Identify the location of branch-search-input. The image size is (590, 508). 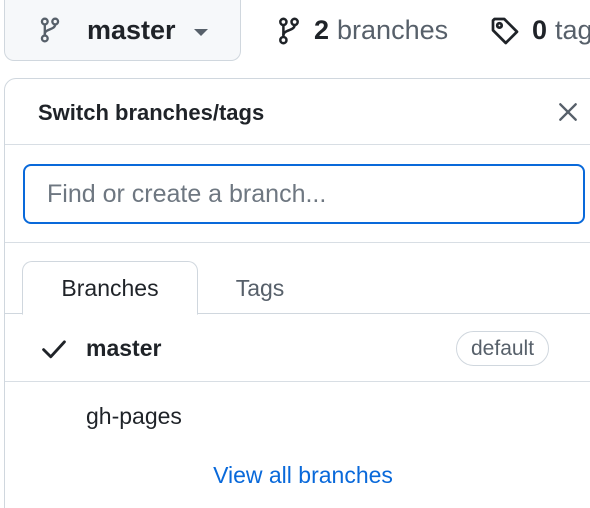
(304, 194).